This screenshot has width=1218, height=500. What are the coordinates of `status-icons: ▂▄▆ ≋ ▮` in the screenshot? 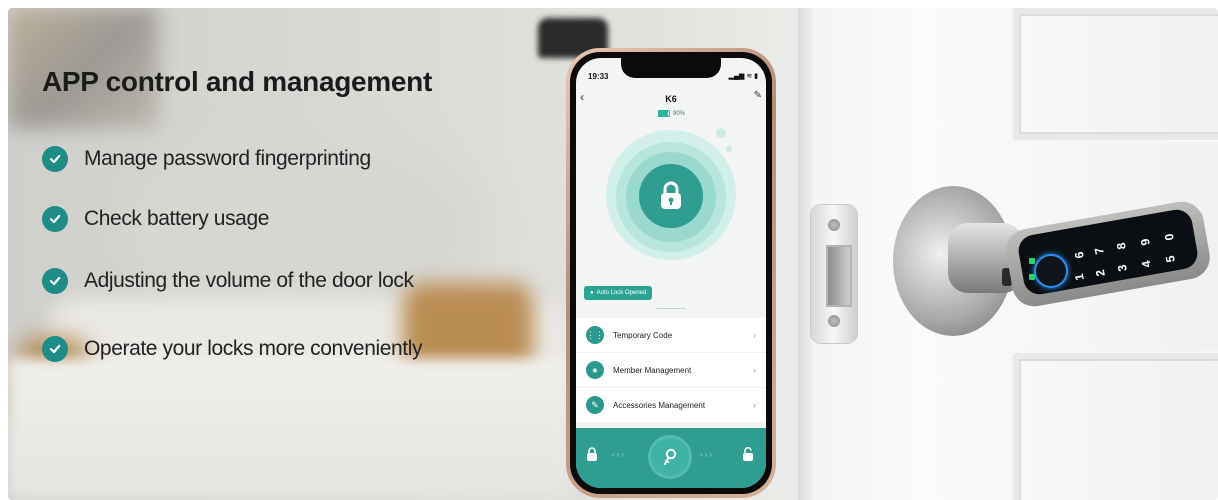 It's located at (743, 76).